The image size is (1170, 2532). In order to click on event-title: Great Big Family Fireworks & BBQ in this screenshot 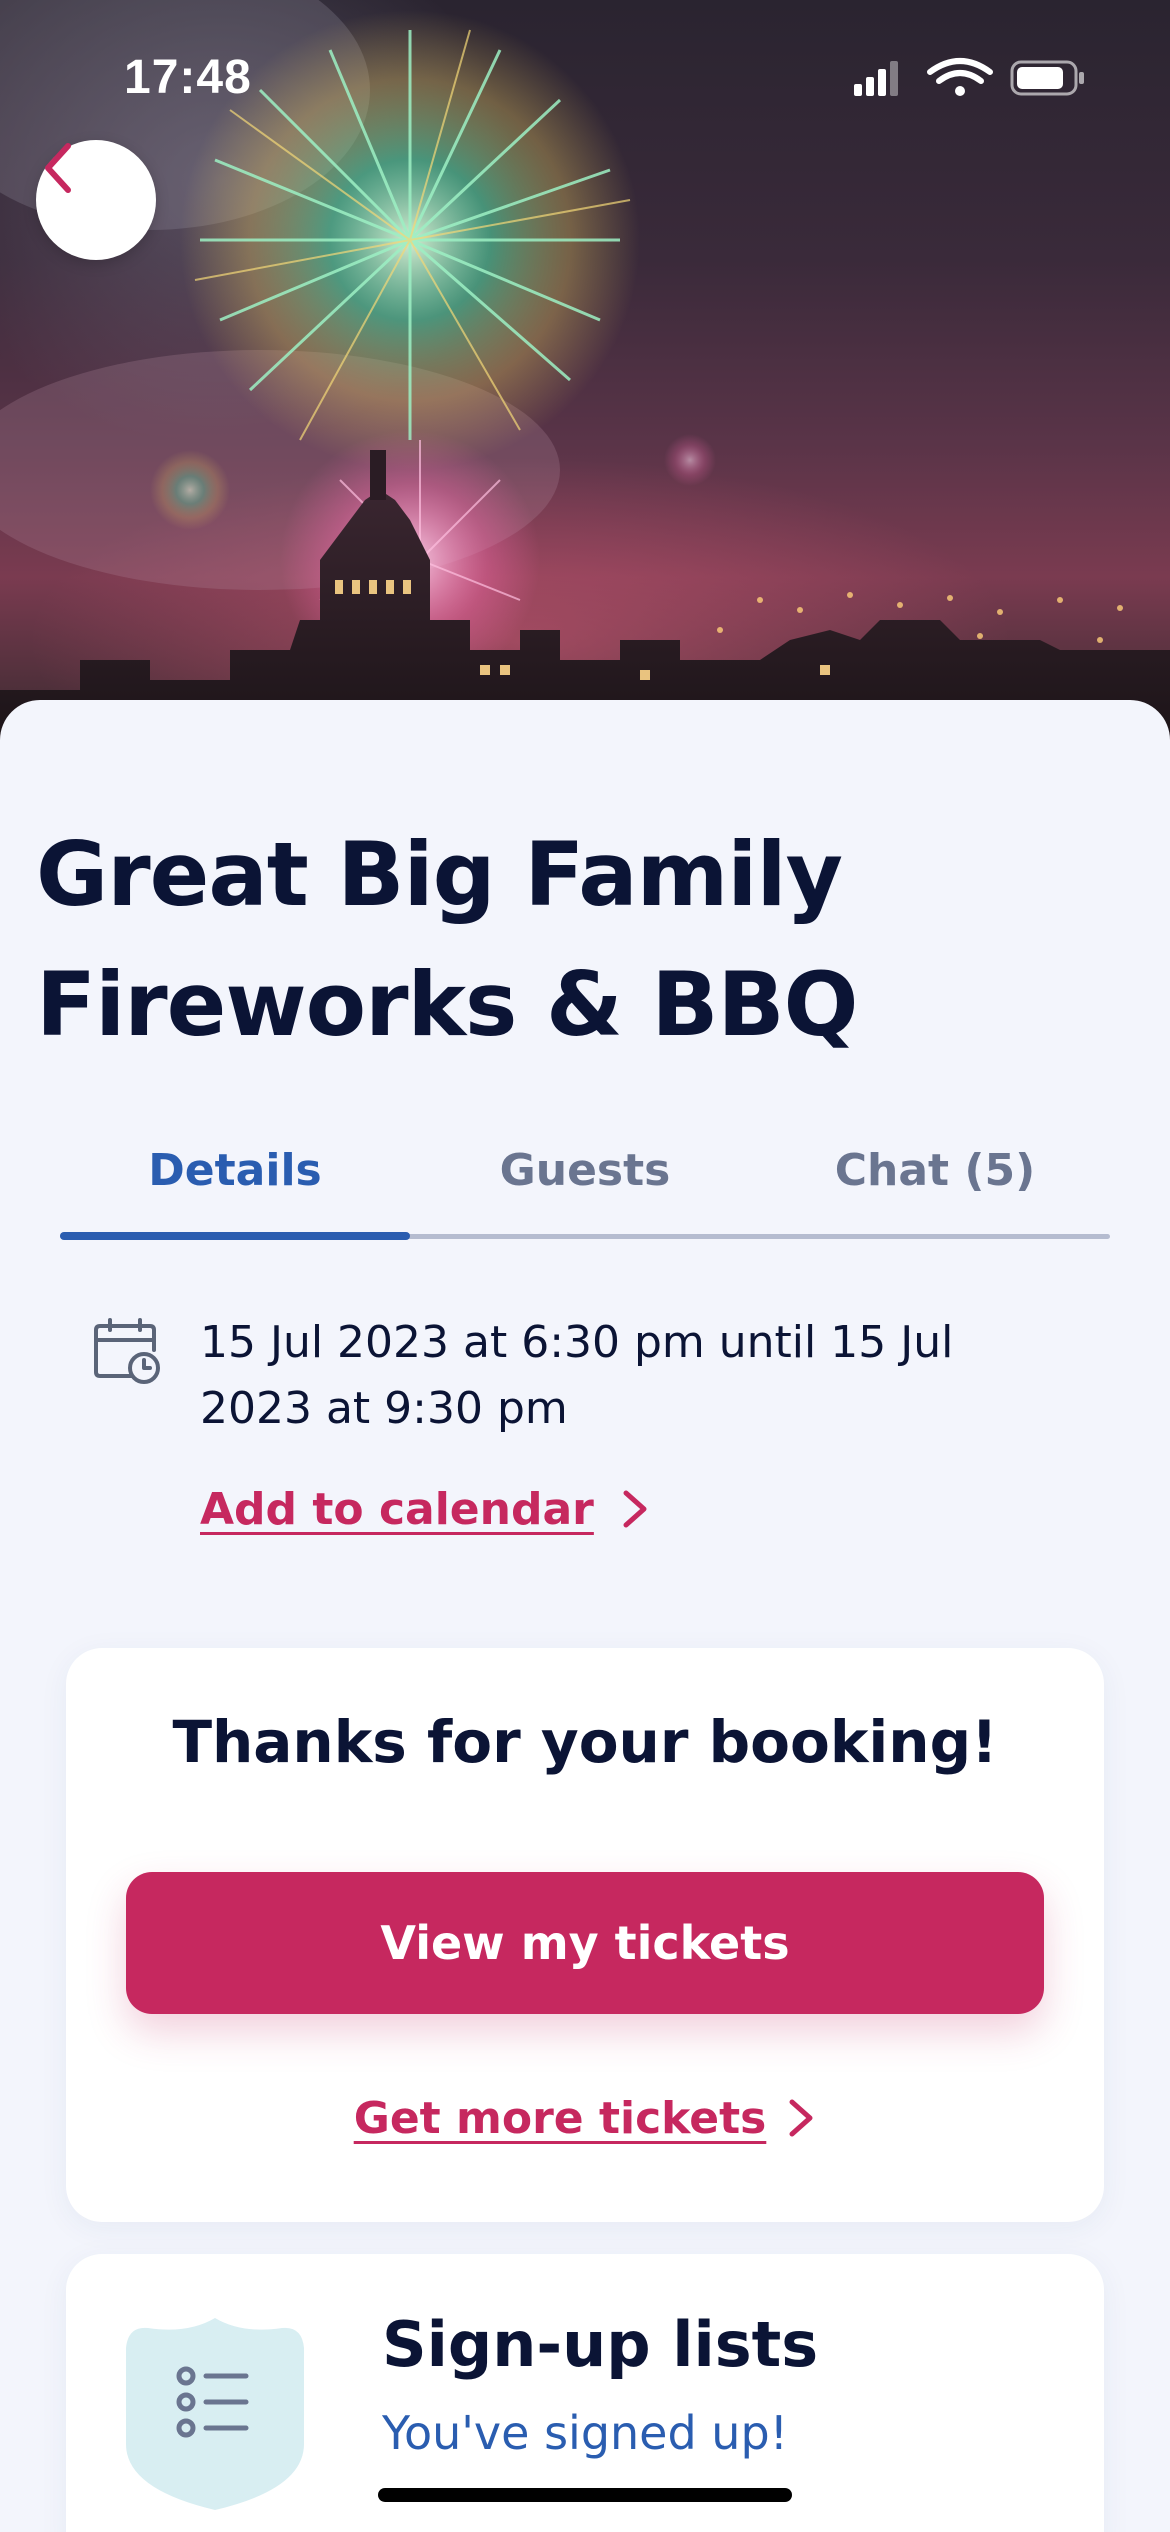, I will do `click(447, 939)`.